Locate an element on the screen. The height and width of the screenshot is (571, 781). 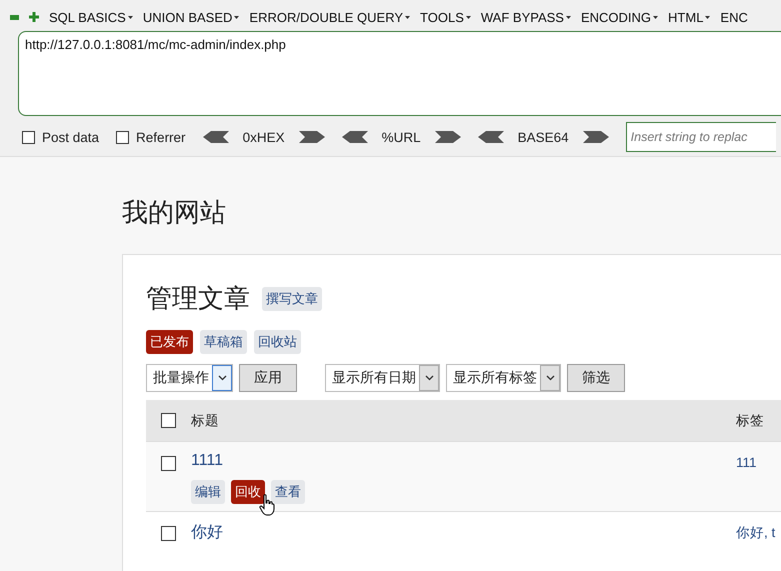
encoder-label: BASE64 is located at coordinates (543, 137).